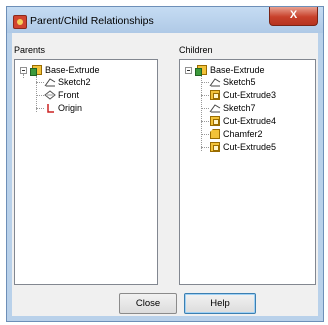 The height and width of the screenshot is (325, 328). What do you see at coordinates (196, 50) in the screenshot?
I see `children-label: Children` at bounding box center [196, 50].